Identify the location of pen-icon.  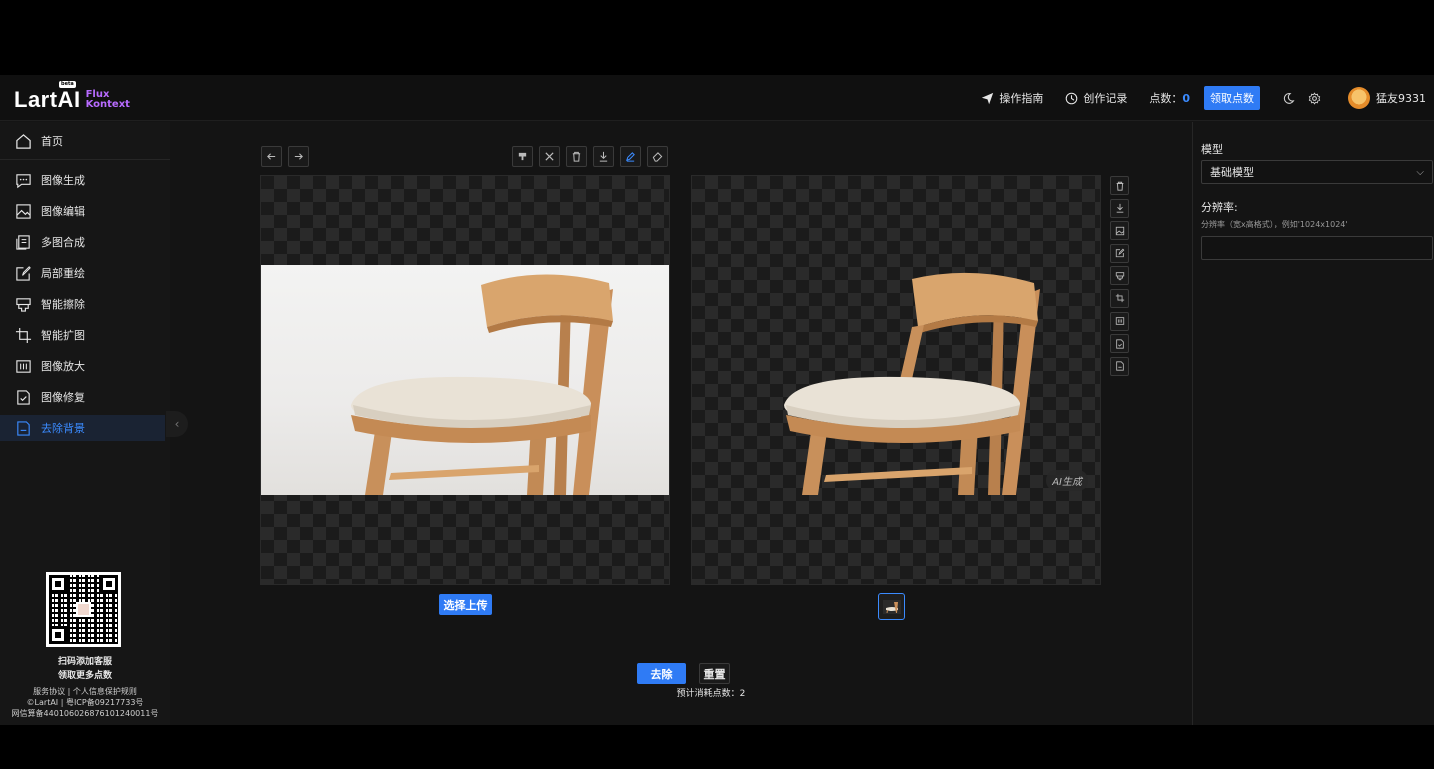
(630, 157).